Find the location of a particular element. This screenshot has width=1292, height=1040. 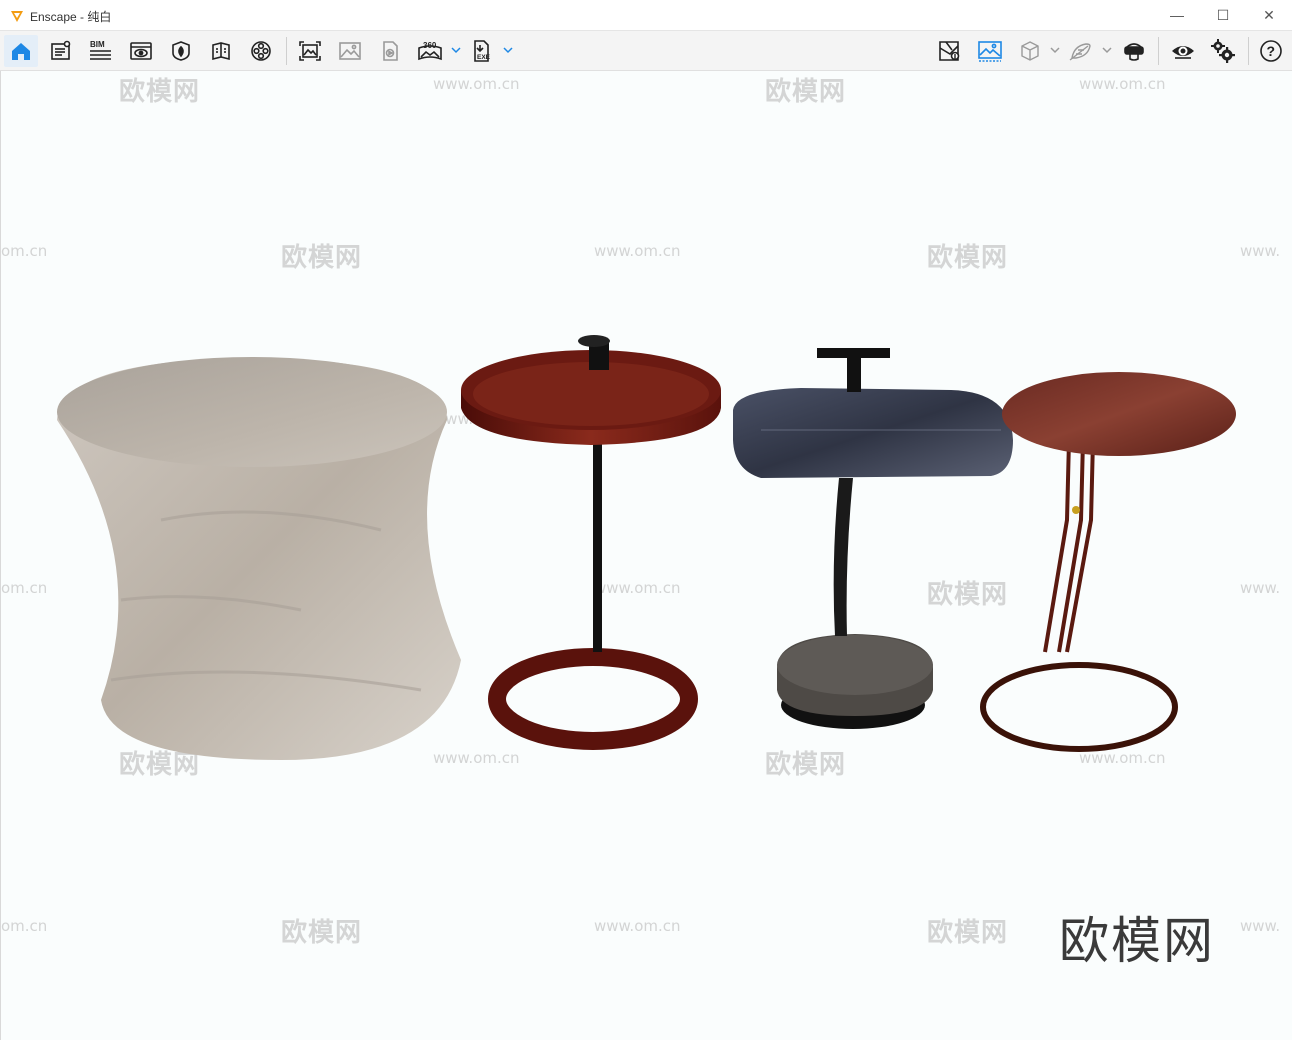

project-notes-button is located at coordinates (61, 51).